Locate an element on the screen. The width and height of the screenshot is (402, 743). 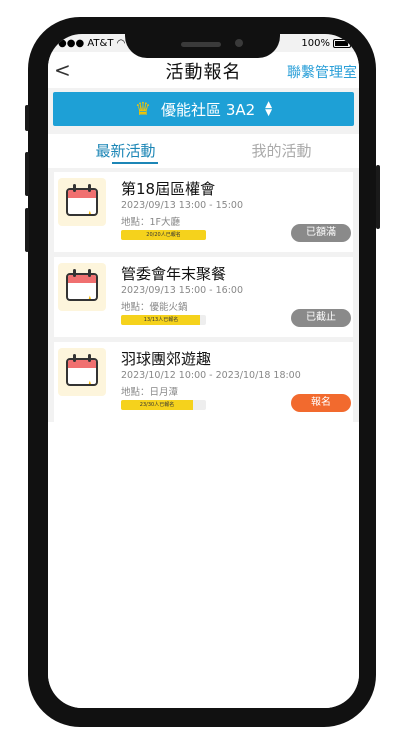
capacity-bar: 23/30人已報名 is located at coordinates (163, 405).